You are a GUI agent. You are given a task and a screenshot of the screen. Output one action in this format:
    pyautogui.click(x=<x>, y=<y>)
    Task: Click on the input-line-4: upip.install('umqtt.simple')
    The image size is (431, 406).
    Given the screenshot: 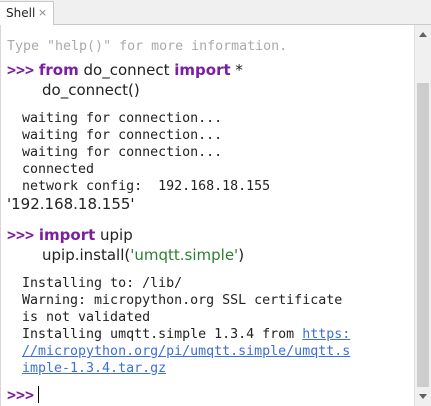 What is the action you would take?
    pyautogui.click(x=143, y=255)
    